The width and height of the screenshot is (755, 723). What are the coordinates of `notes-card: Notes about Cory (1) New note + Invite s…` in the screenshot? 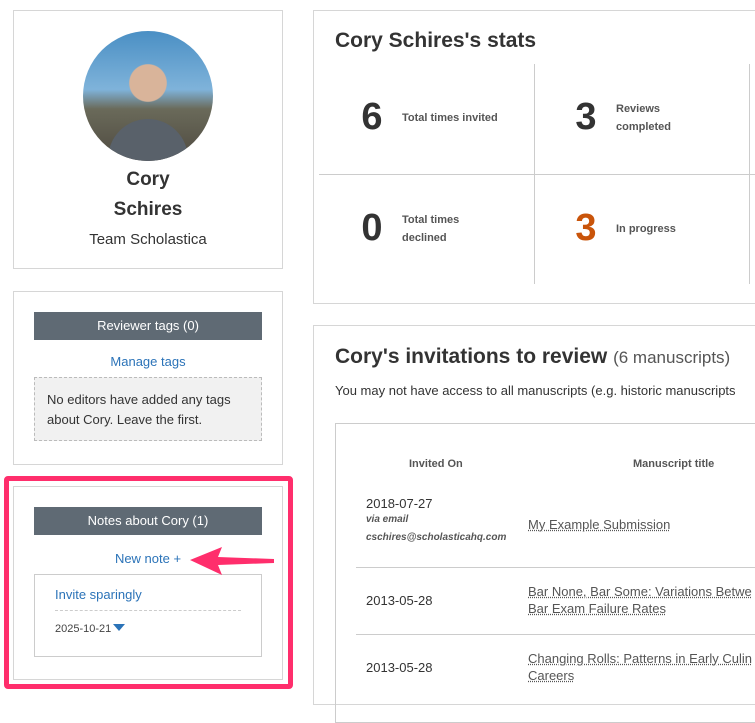 It's located at (148, 583).